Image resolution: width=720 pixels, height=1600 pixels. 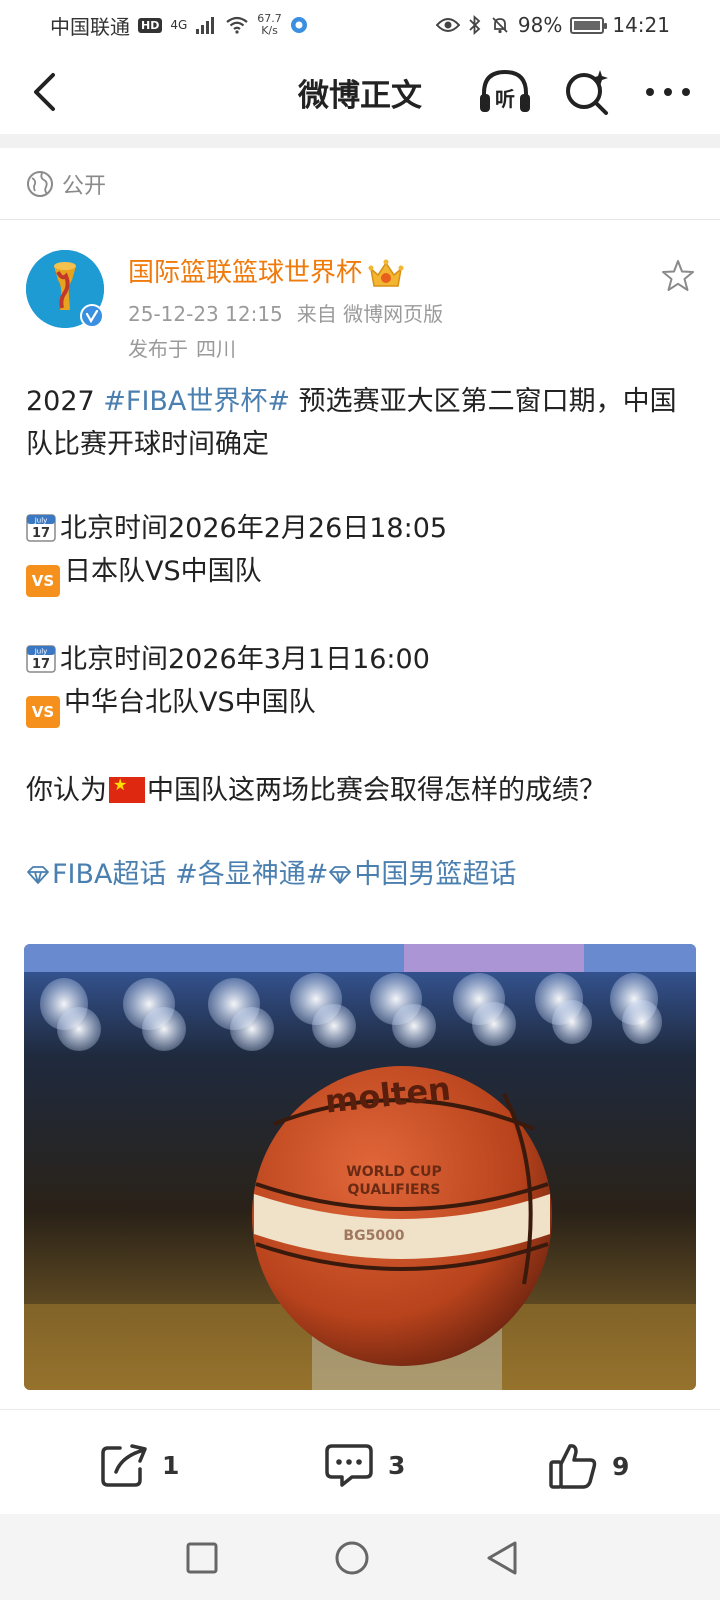 What do you see at coordinates (216, 349) in the screenshot?
I see `location-value: 四川` at bounding box center [216, 349].